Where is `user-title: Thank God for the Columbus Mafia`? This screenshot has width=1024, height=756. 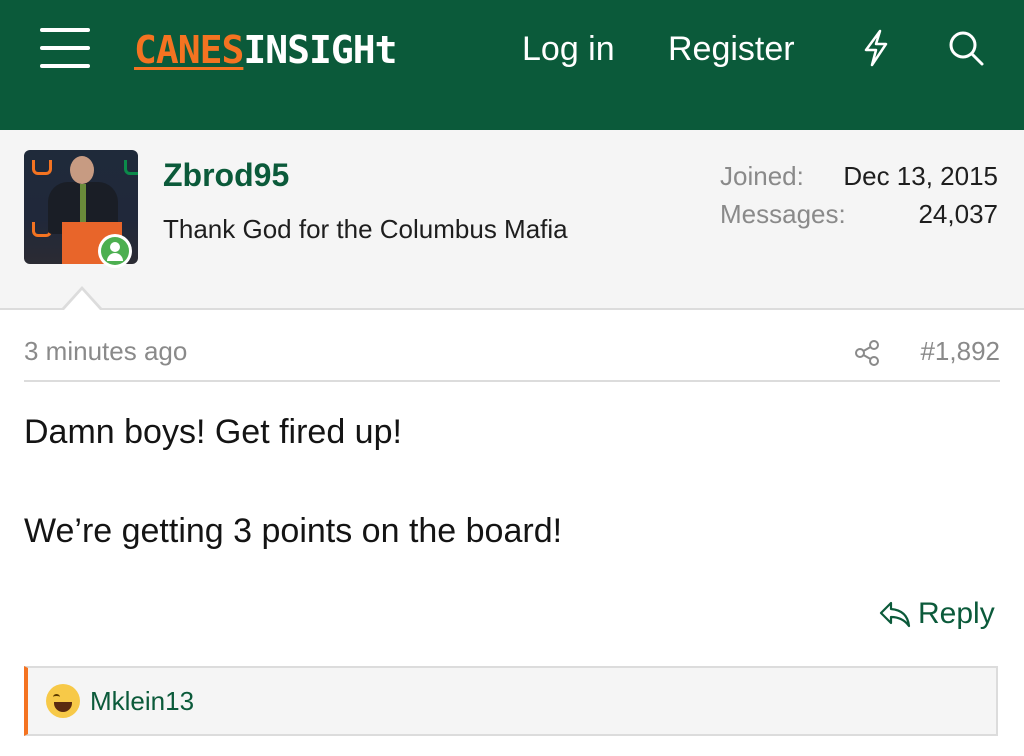
user-title: Thank God for the Columbus Mafia is located at coordinates (365, 229).